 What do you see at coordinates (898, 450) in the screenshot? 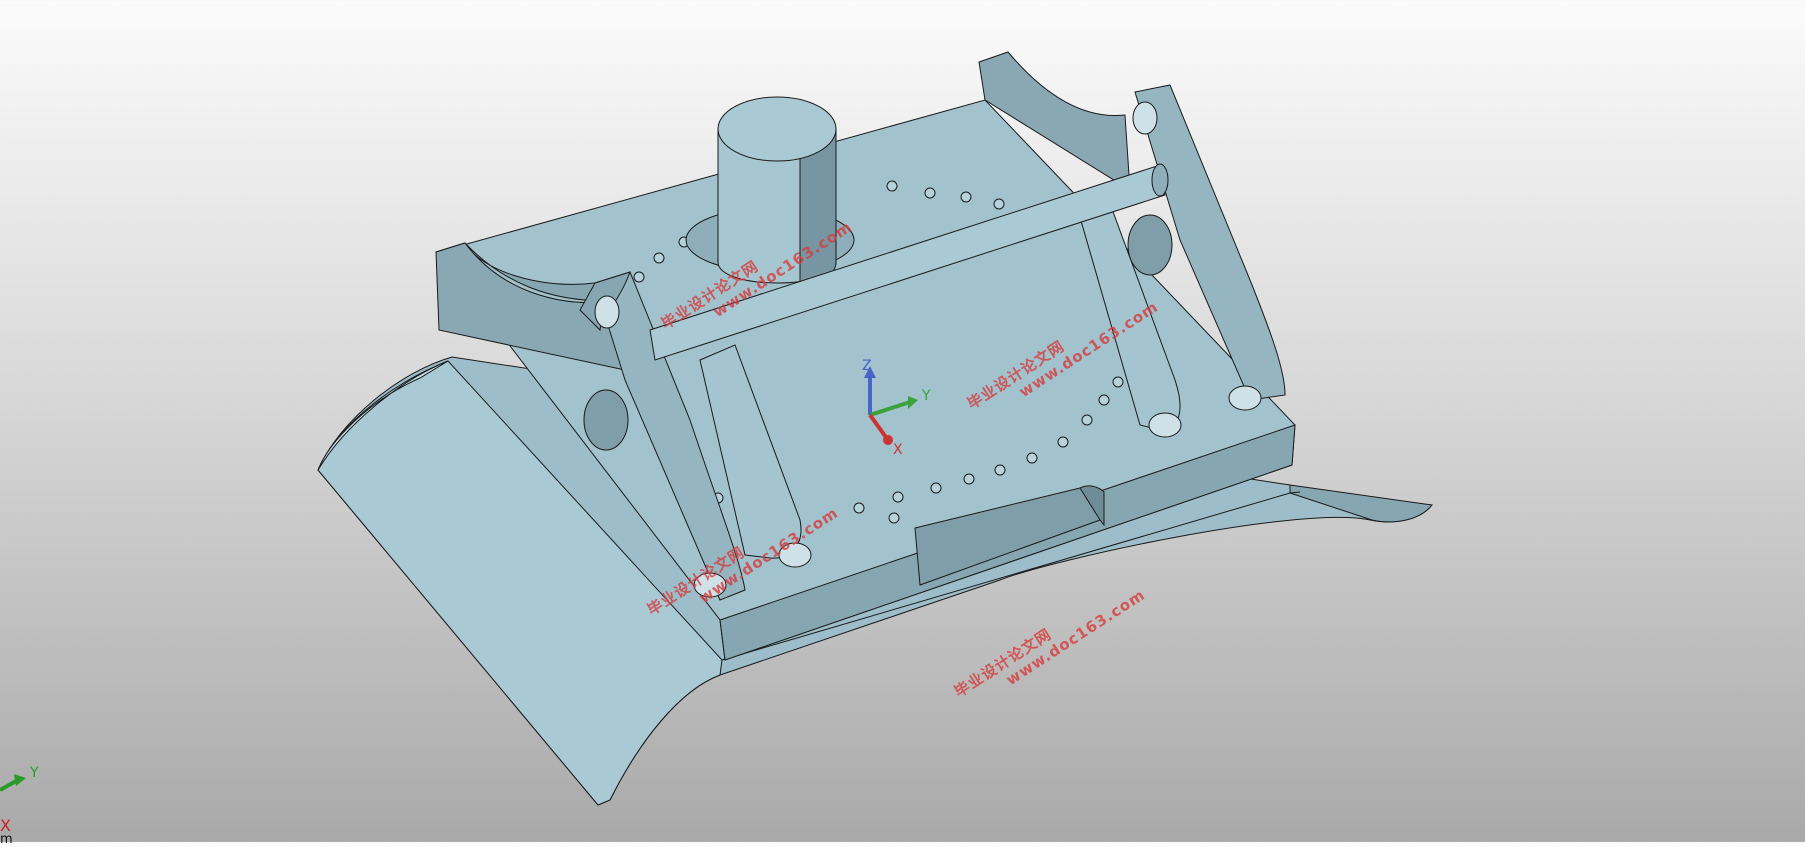
I see `triad-x-label: X` at bounding box center [898, 450].